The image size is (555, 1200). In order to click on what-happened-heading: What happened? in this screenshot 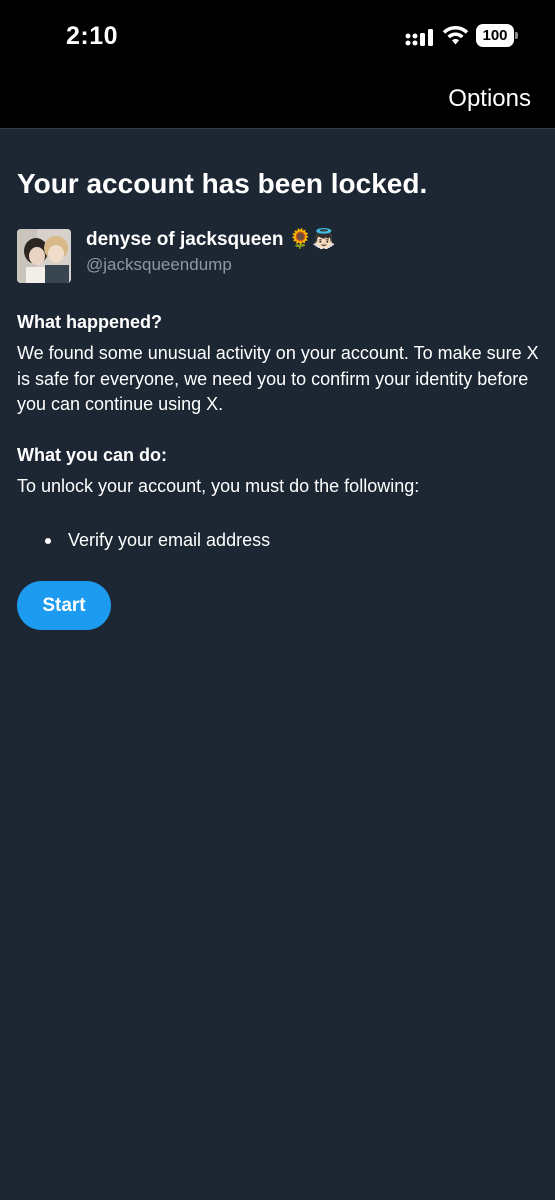, I will do `click(89, 322)`.